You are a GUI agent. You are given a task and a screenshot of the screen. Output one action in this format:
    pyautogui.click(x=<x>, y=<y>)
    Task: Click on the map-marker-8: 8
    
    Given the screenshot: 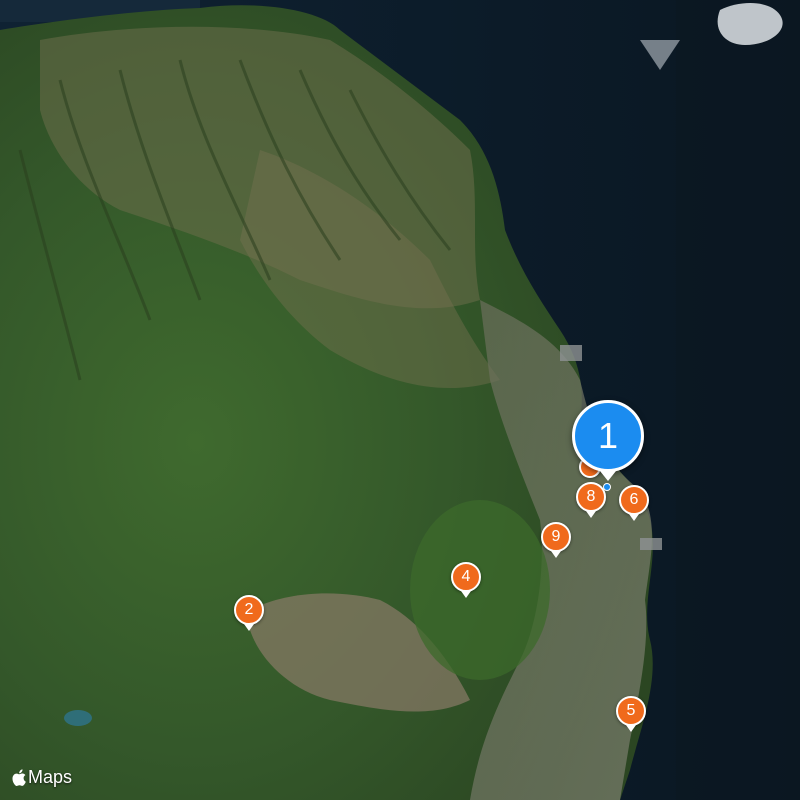 What is the action you would take?
    pyautogui.click(x=591, y=500)
    